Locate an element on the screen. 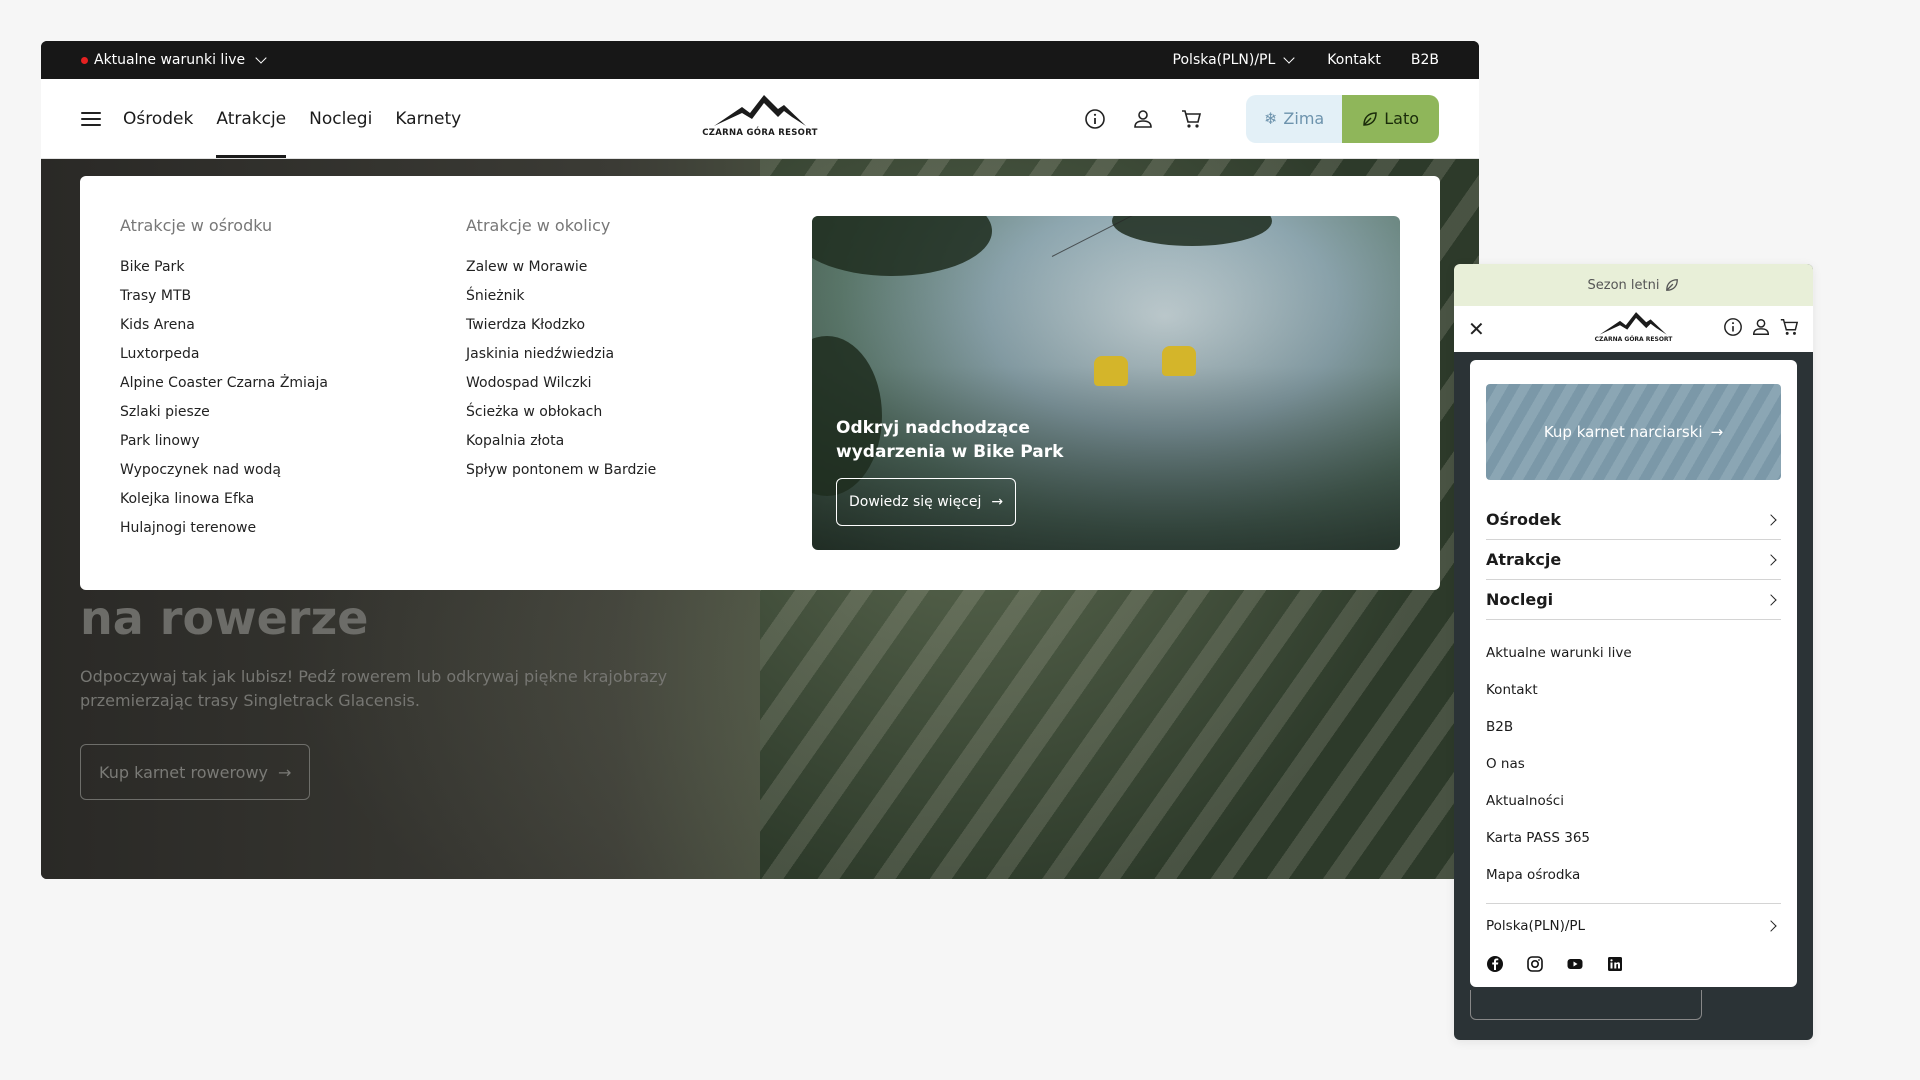  learn-more-label: Dowiedz się więcej is located at coordinates (915, 502).